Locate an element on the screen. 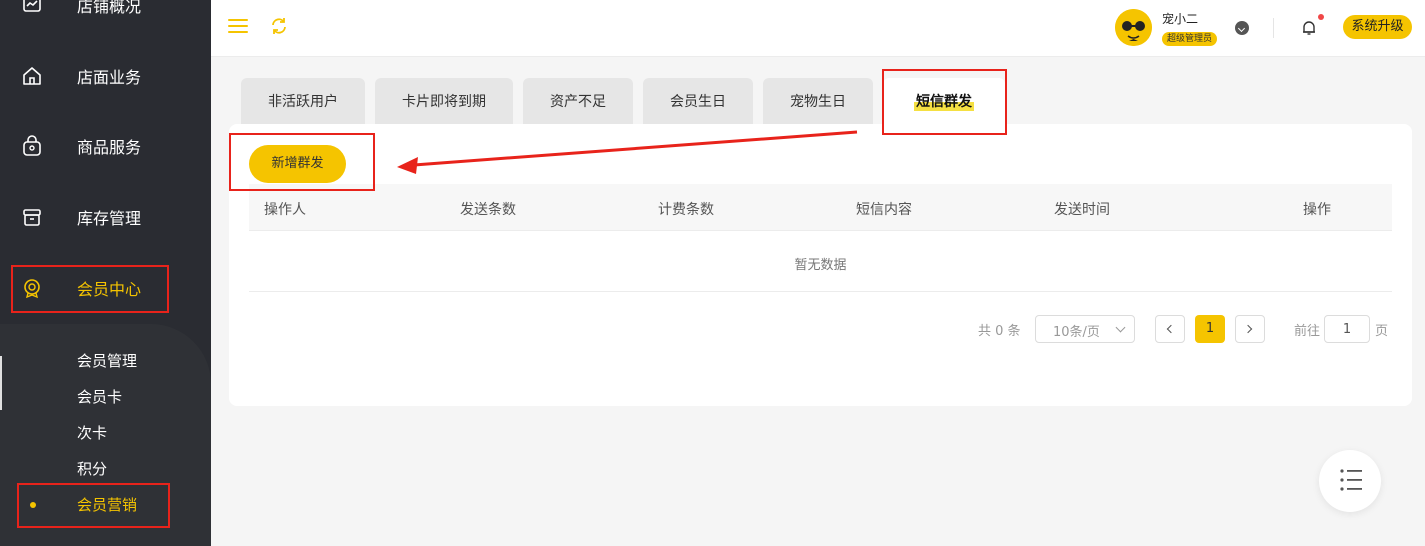  empty-table-body: 暂无数据 is located at coordinates (820, 261).